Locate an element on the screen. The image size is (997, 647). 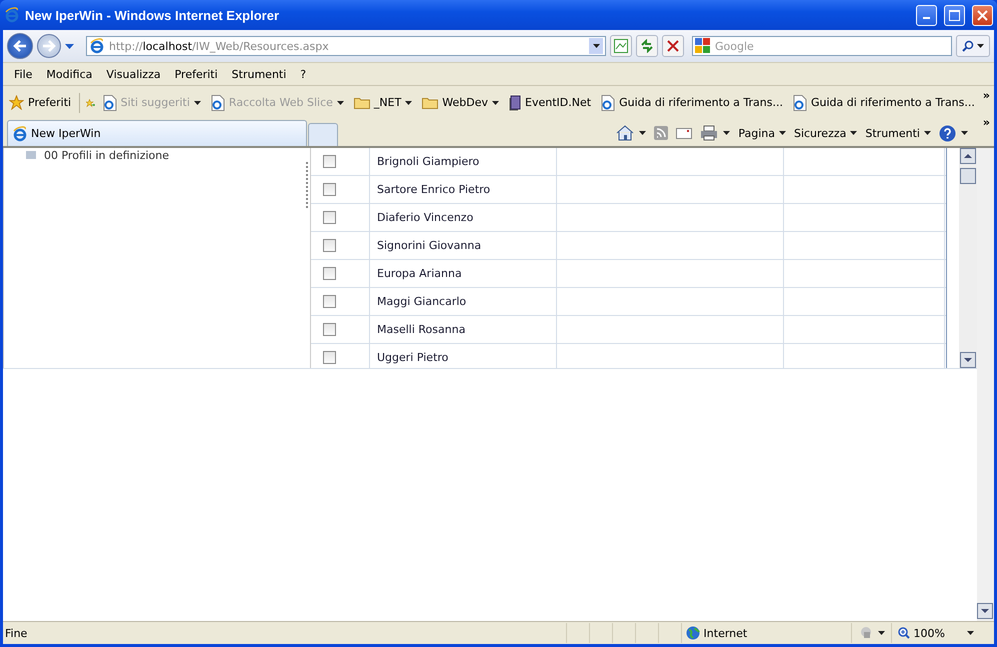
page-scrollbar is located at coordinates (985, 384).